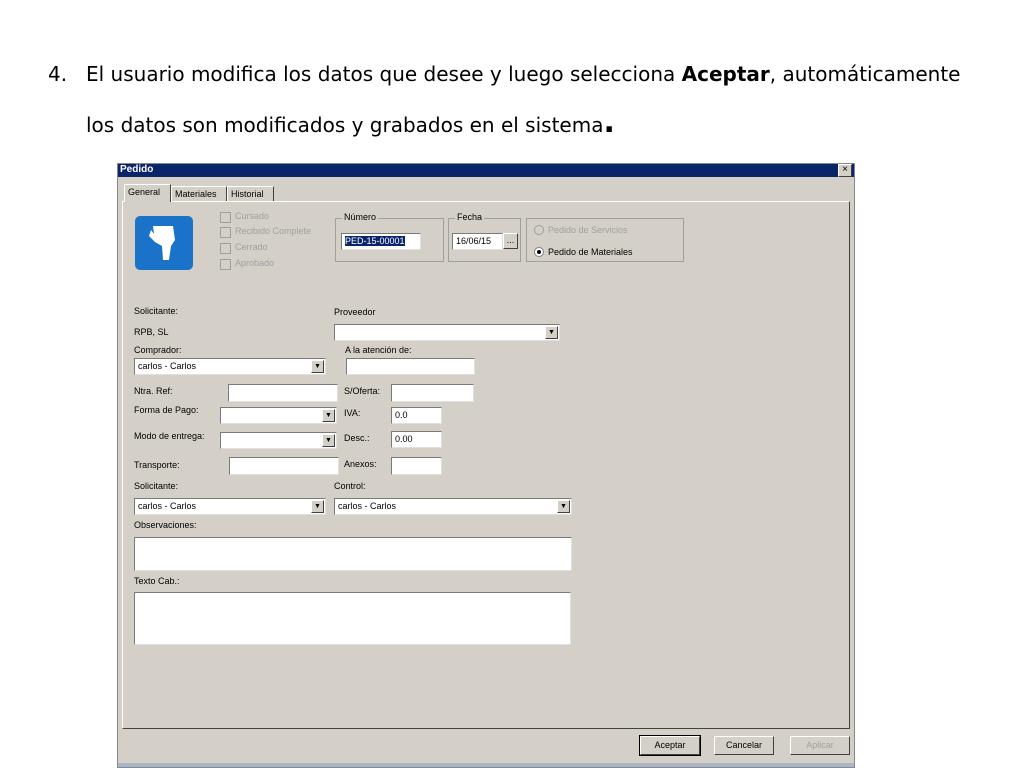  What do you see at coordinates (157, 581) in the screenshot?
I see `texto-cab-label: Texto Cab.:` at bounding box center [157, 581].